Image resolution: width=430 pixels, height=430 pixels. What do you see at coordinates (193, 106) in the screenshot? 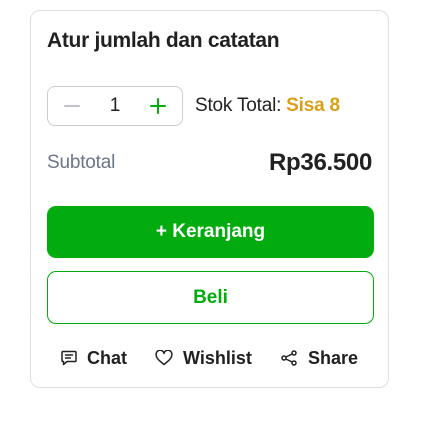
I see `quantity-row: 1 Stok Total: Sisa 8` at bounding box center [193, 106].